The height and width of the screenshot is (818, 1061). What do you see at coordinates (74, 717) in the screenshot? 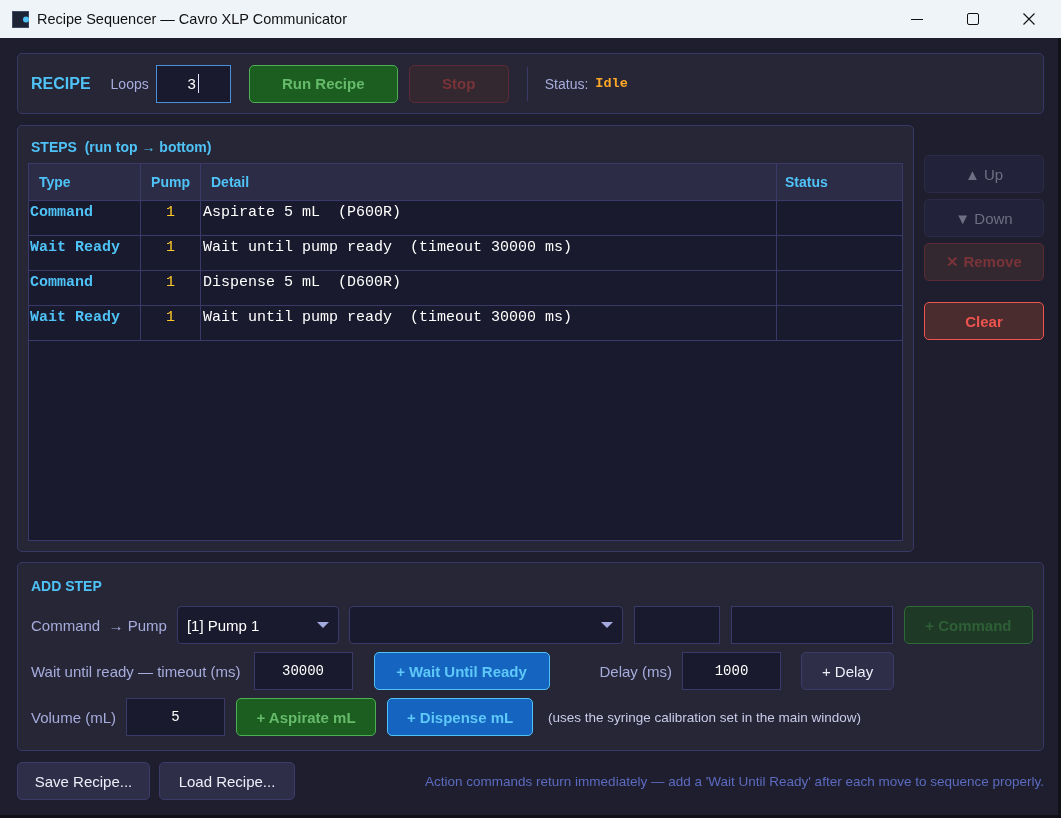
I see `field-label: Volume (mL)` at bounding box center [74, 717].